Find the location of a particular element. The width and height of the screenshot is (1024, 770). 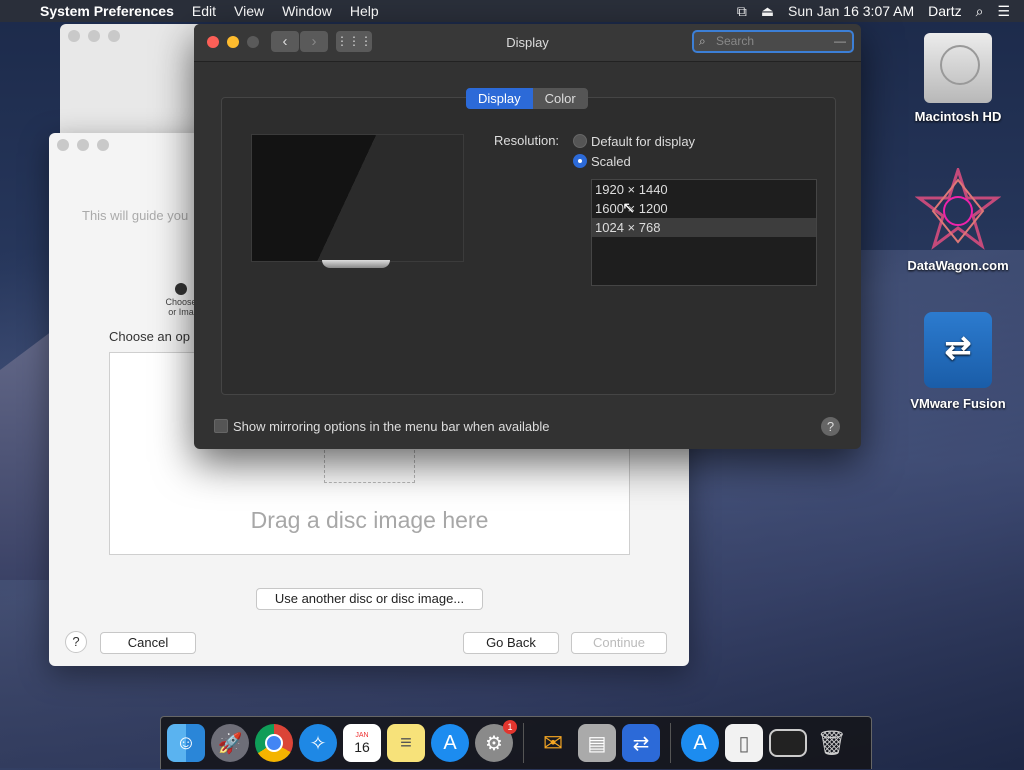

resolution-row-selected: 1024 × 768 is located at coordinates (704, 227).